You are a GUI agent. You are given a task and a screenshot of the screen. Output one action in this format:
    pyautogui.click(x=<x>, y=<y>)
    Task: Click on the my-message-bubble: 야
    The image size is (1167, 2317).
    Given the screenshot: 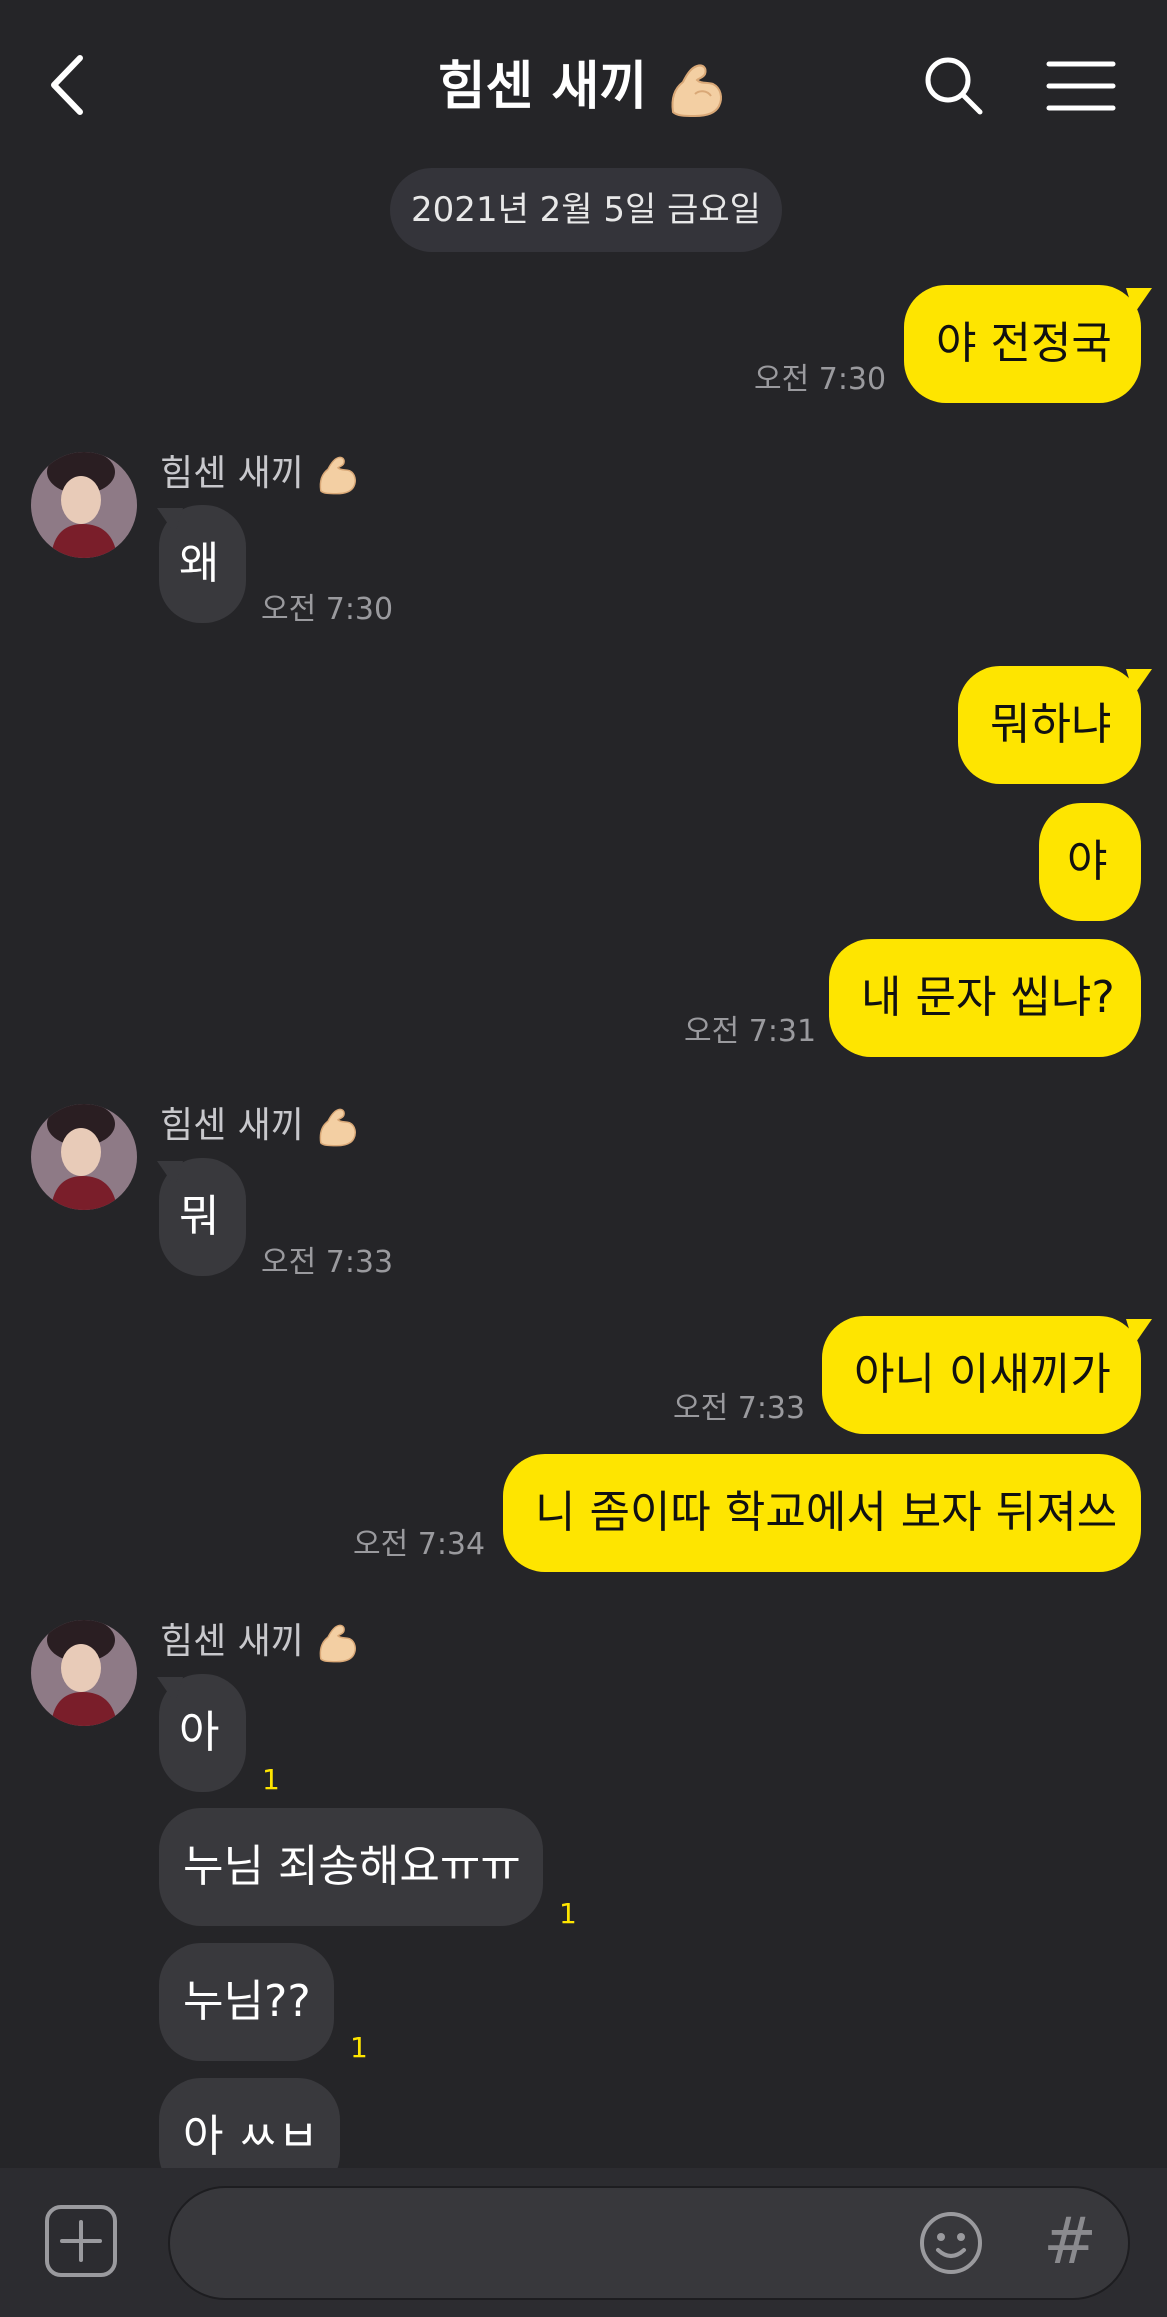 What is the action you would take?
    pyautogui.click(x=1090, y=862)
    